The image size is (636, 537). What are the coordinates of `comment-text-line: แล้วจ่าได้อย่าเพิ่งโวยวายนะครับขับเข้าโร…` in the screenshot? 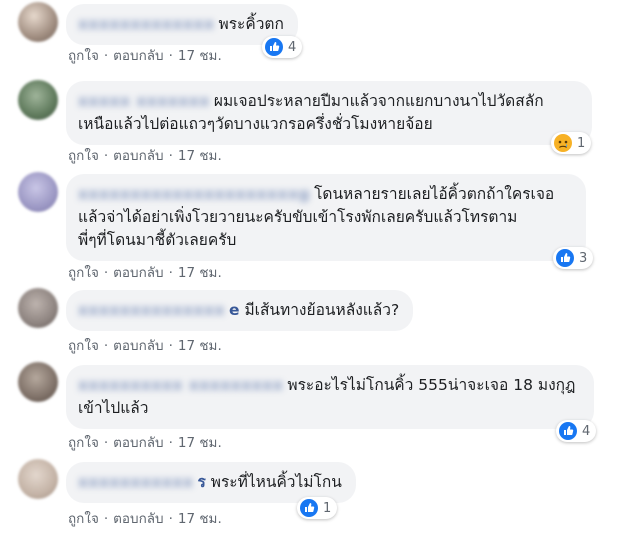 It's located at (298, 217).